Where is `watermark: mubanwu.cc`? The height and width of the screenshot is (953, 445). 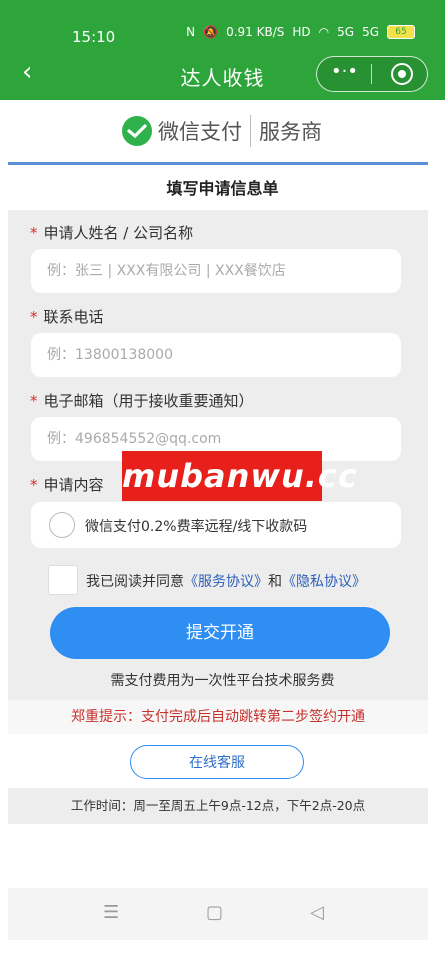 watermark: mubanwu.cc is located at coordinates (239, 476).